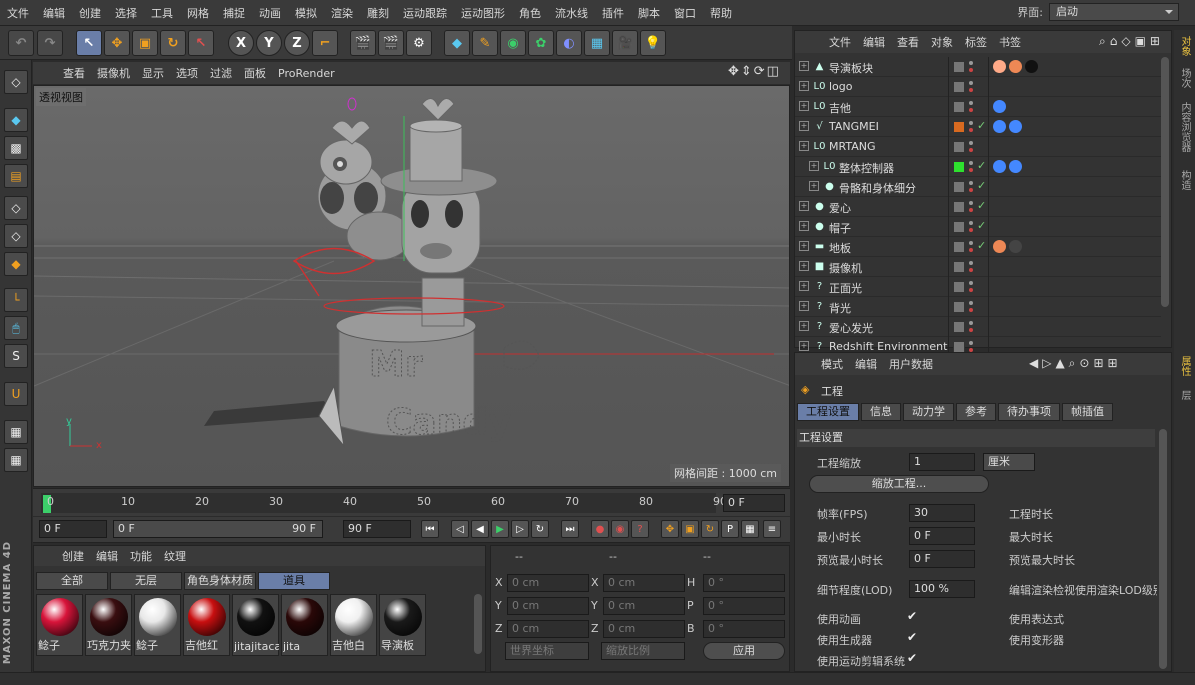 The height and width of the screenshot is (685, 1195). Describe the element at coordinates (255, 73) in the screenshot. I see `viewport-menu-item: 面板` at that location.